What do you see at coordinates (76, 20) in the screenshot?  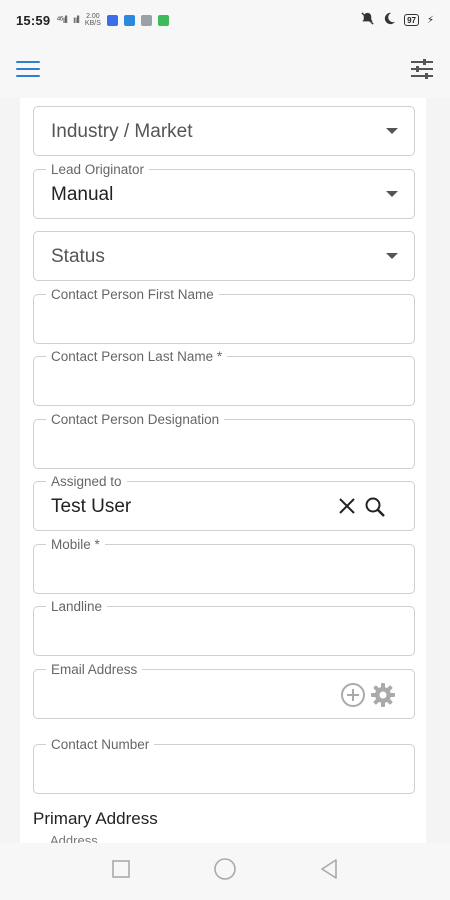 I see `signal-strength-2: ııll` at bounding box center [76, 20].